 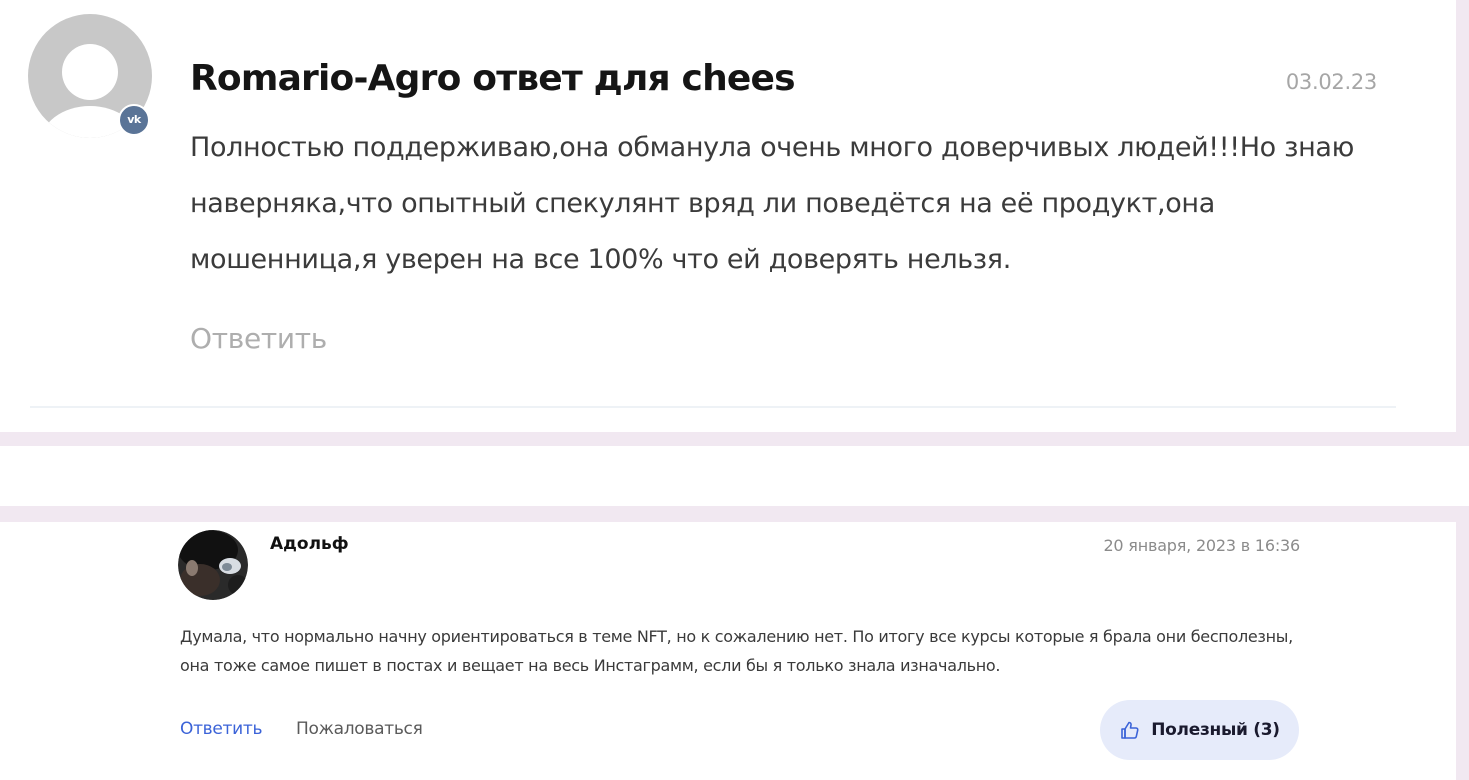 I want to click on useful-button: Полезный (3), so click(x=1199, y=730).